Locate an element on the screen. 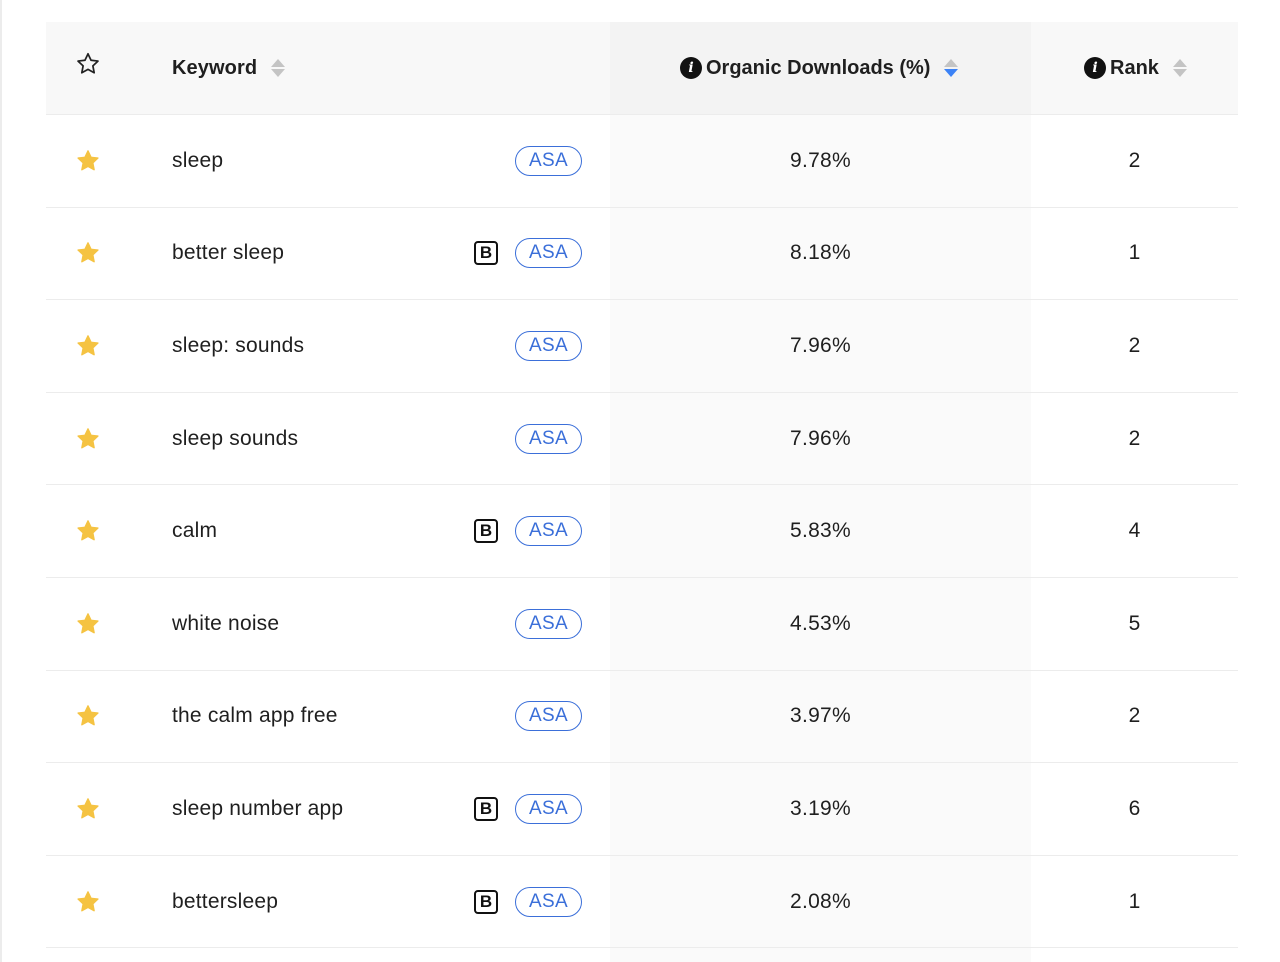 The height and width of the screenshot is (962, 1280). keyword-text: sleep: sounds is located at coordinates (238, 345).